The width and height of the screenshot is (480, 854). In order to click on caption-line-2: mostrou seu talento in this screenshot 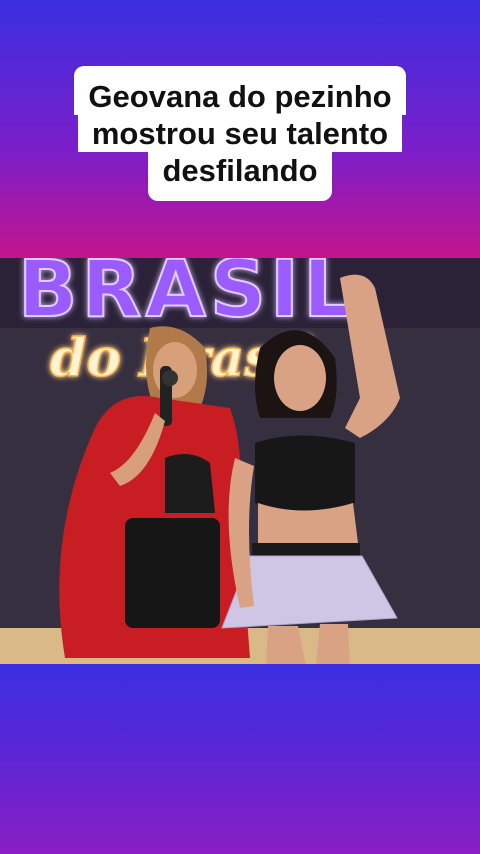, I will do `click(240, 133)`.